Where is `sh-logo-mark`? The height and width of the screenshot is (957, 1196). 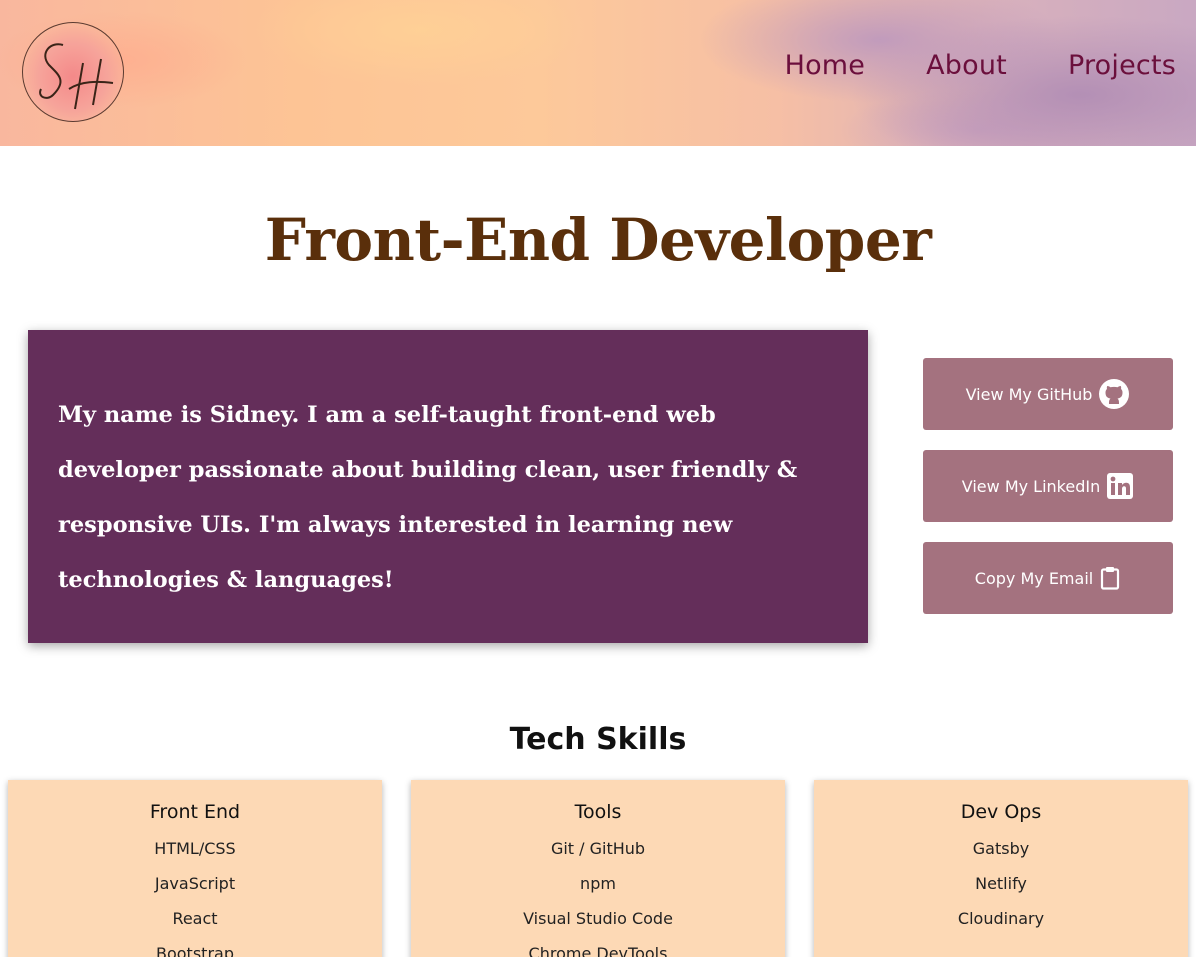
sh-logo-mark is located at coordinates (76, 76).